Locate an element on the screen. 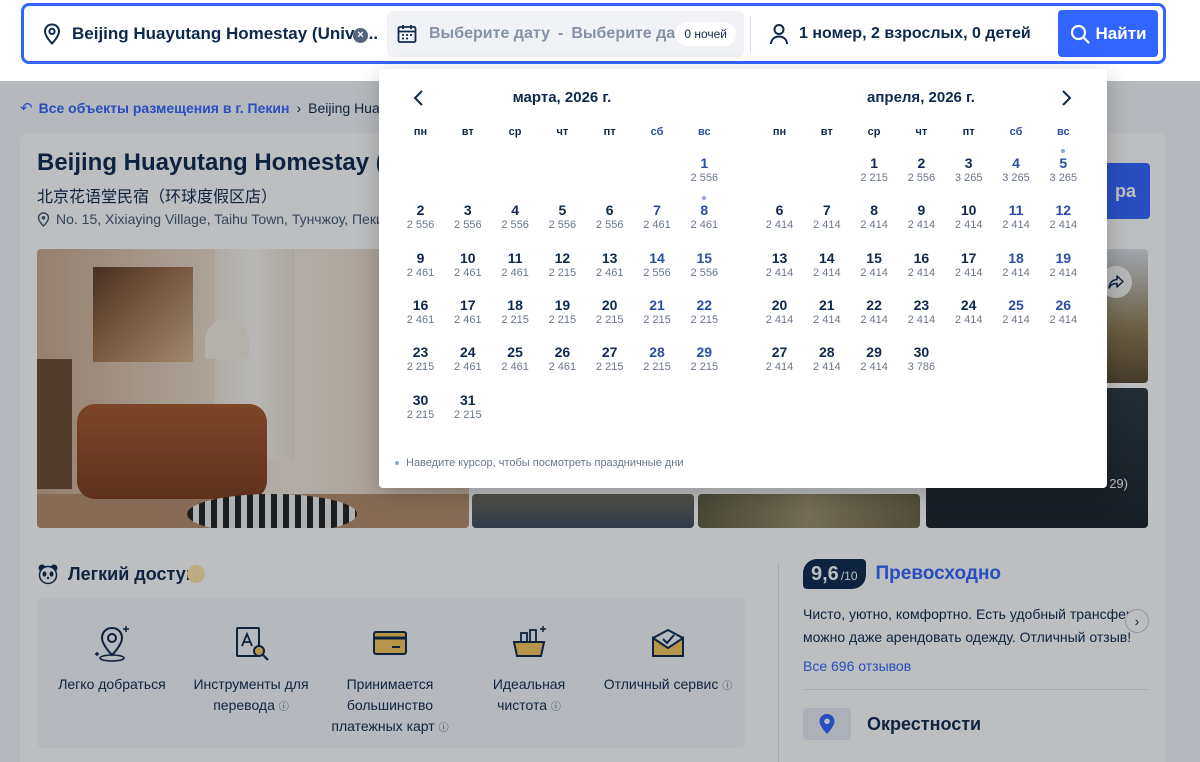  calendar-day: 13 2 461 is located at coordinates (609, 267).